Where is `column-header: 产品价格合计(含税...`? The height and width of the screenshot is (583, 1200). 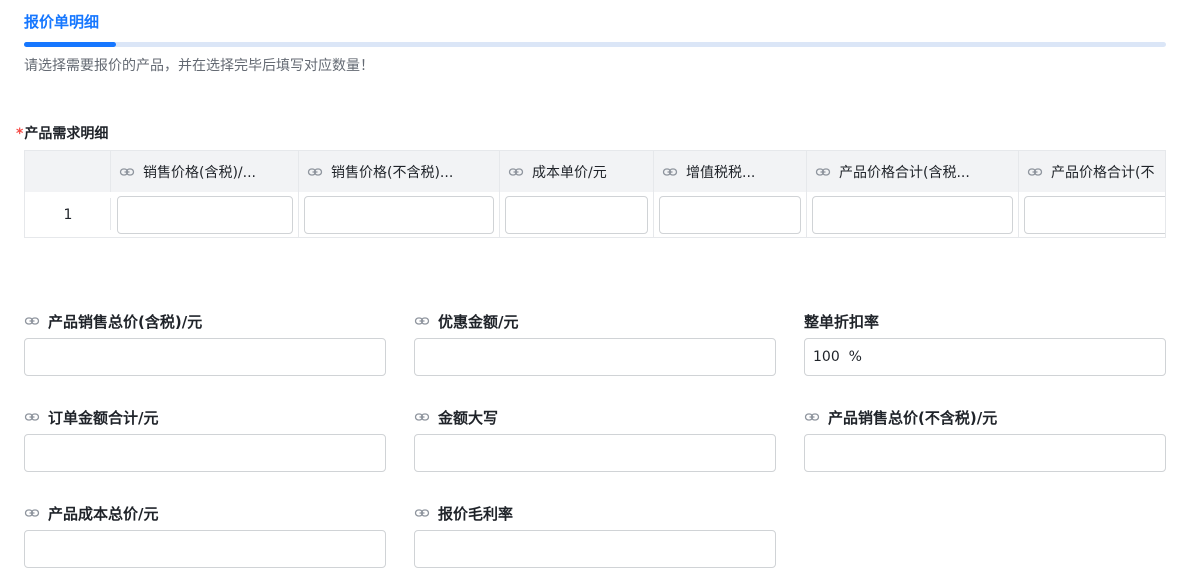
column-header: 产品价格合计(含税... is located at coordinates (913, 171).